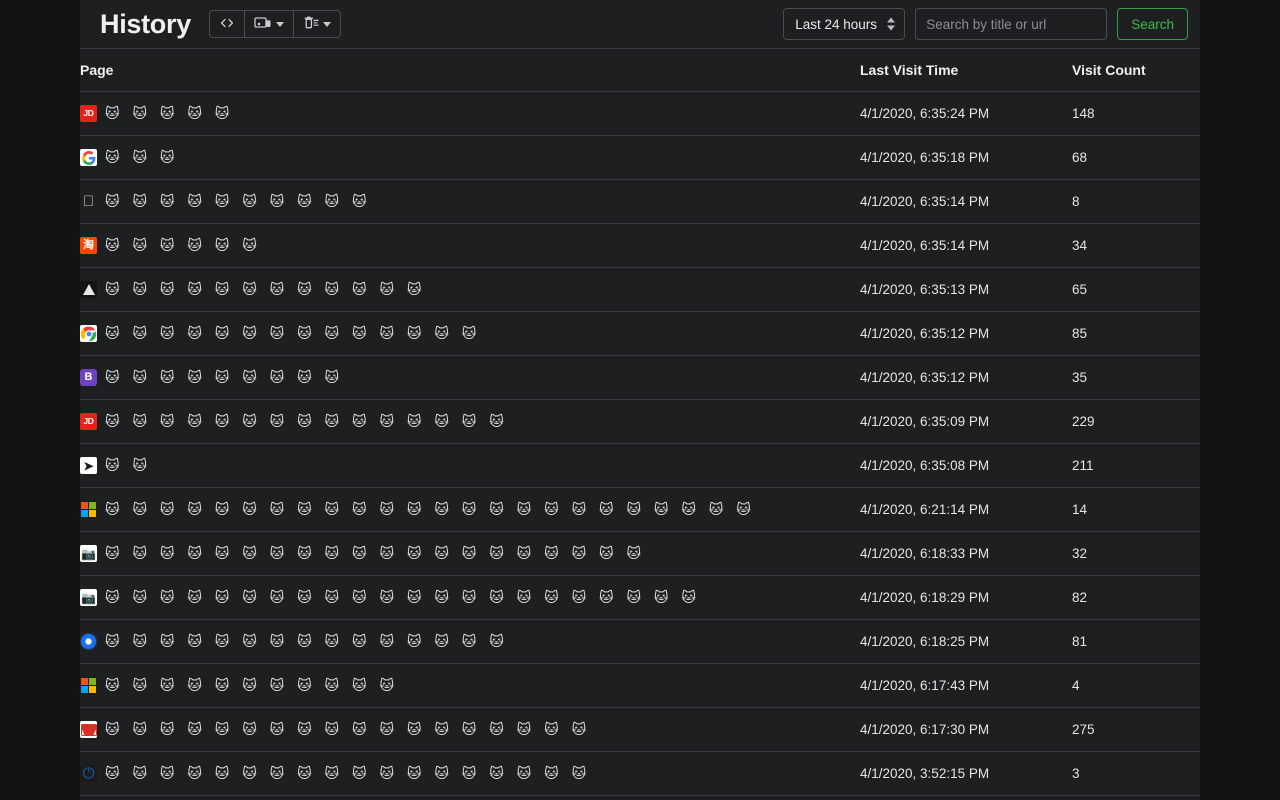  Describe the element at coordinates (1136, 333) in the screenshot. I see `visit-count-cell: 85` at that location.